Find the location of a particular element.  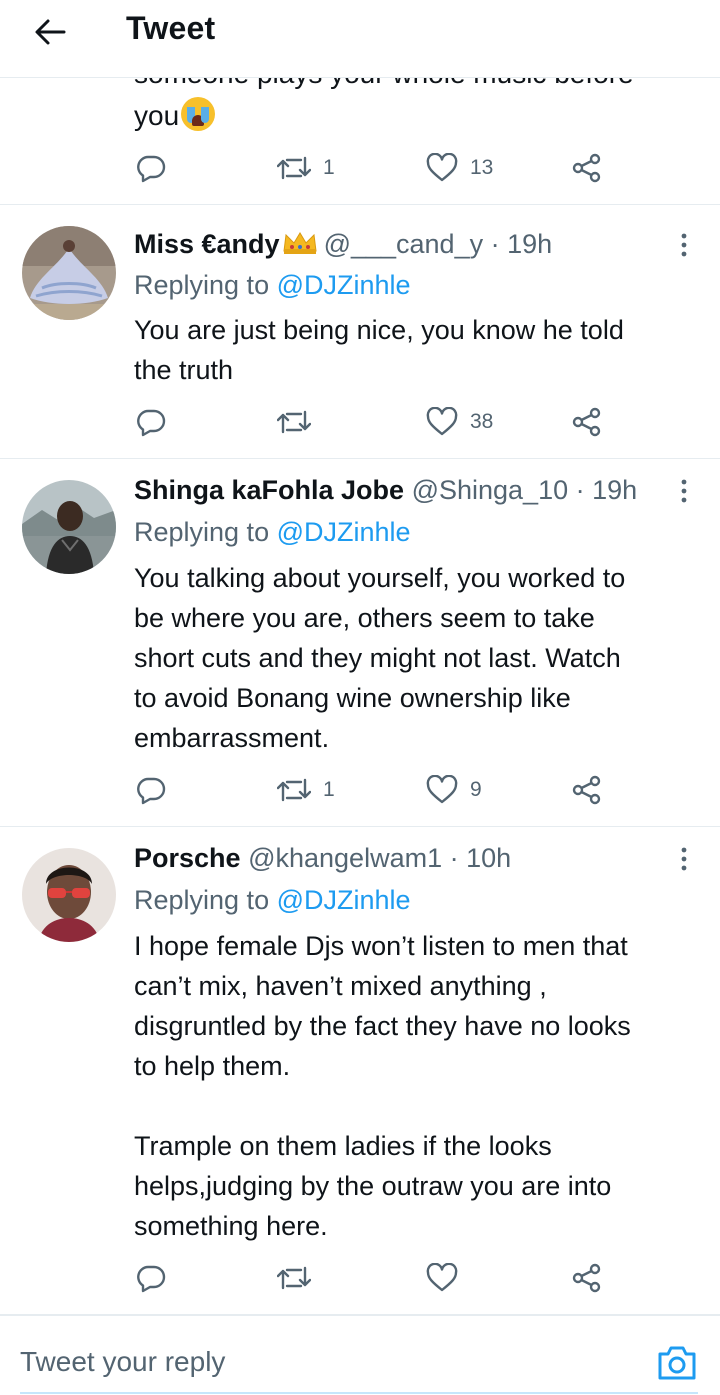

tweet-text-line: Trample on them ladies if the looks is located at coordinates (343, 1146).